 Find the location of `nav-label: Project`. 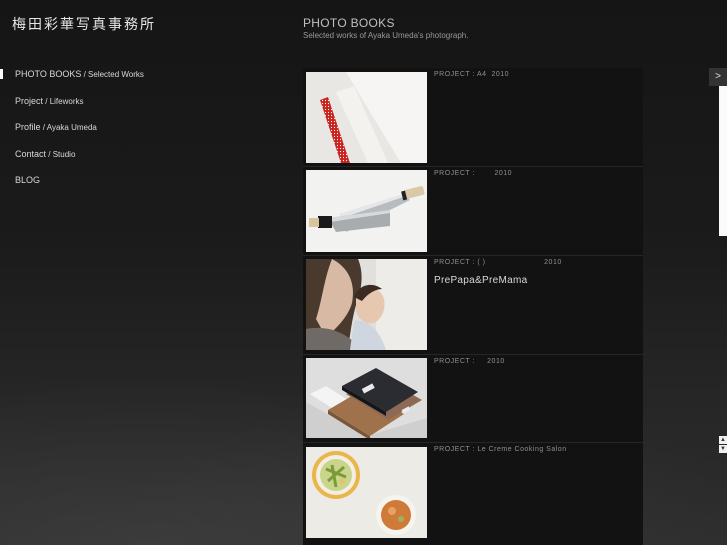

nav-label: Project is located at coordinates (29, 100).